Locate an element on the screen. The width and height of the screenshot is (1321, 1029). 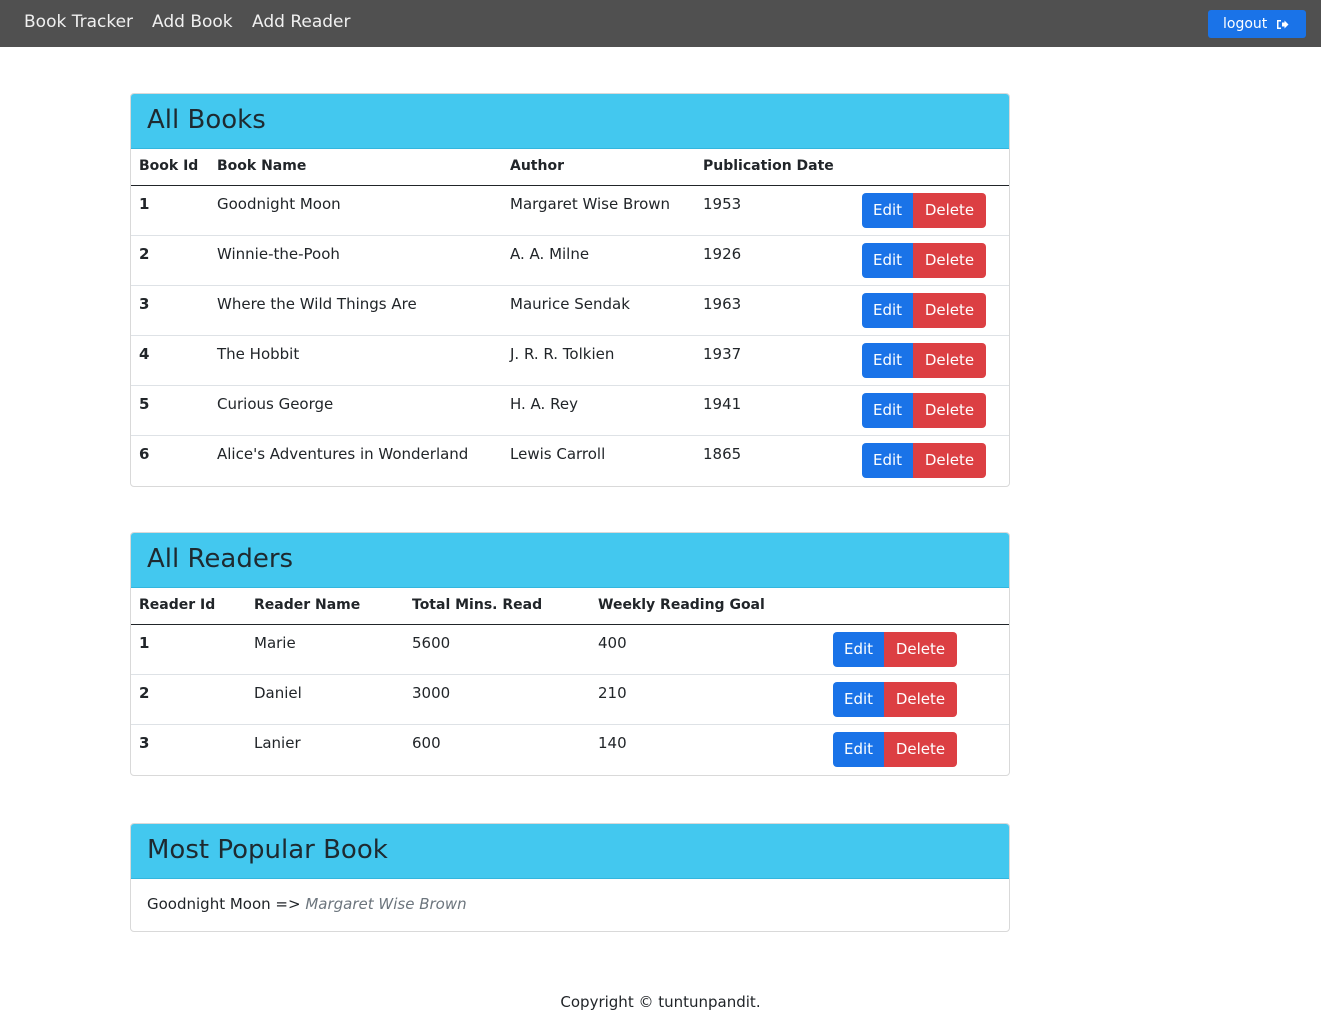
all-readers-title: All Readers is located at coordinates (220, 559).